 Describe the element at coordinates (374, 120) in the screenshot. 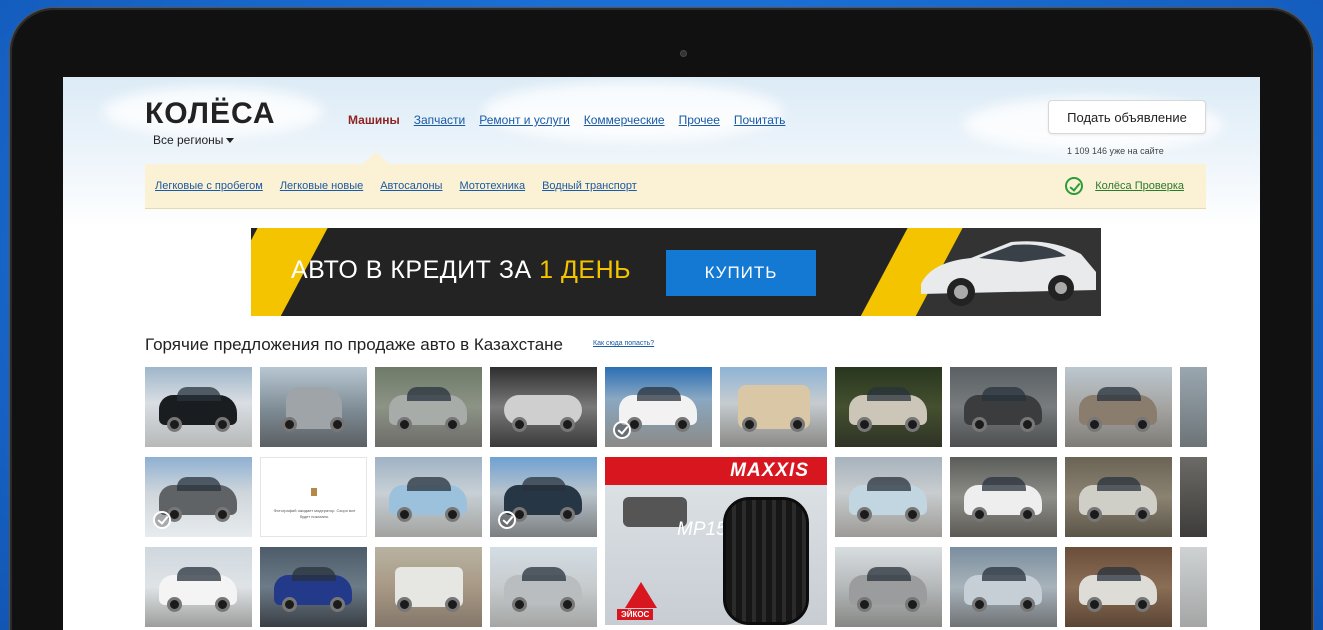

I see `nav-item-cars: Машины` at that location.